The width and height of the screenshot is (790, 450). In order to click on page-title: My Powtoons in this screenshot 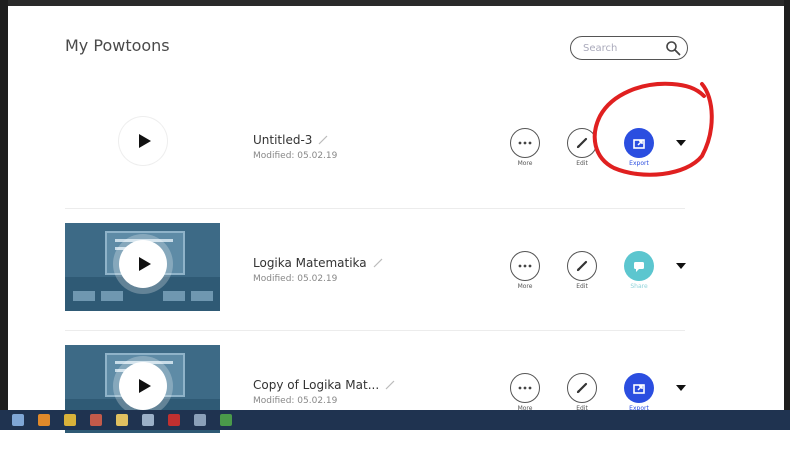, I will do `click(117, 45)`.